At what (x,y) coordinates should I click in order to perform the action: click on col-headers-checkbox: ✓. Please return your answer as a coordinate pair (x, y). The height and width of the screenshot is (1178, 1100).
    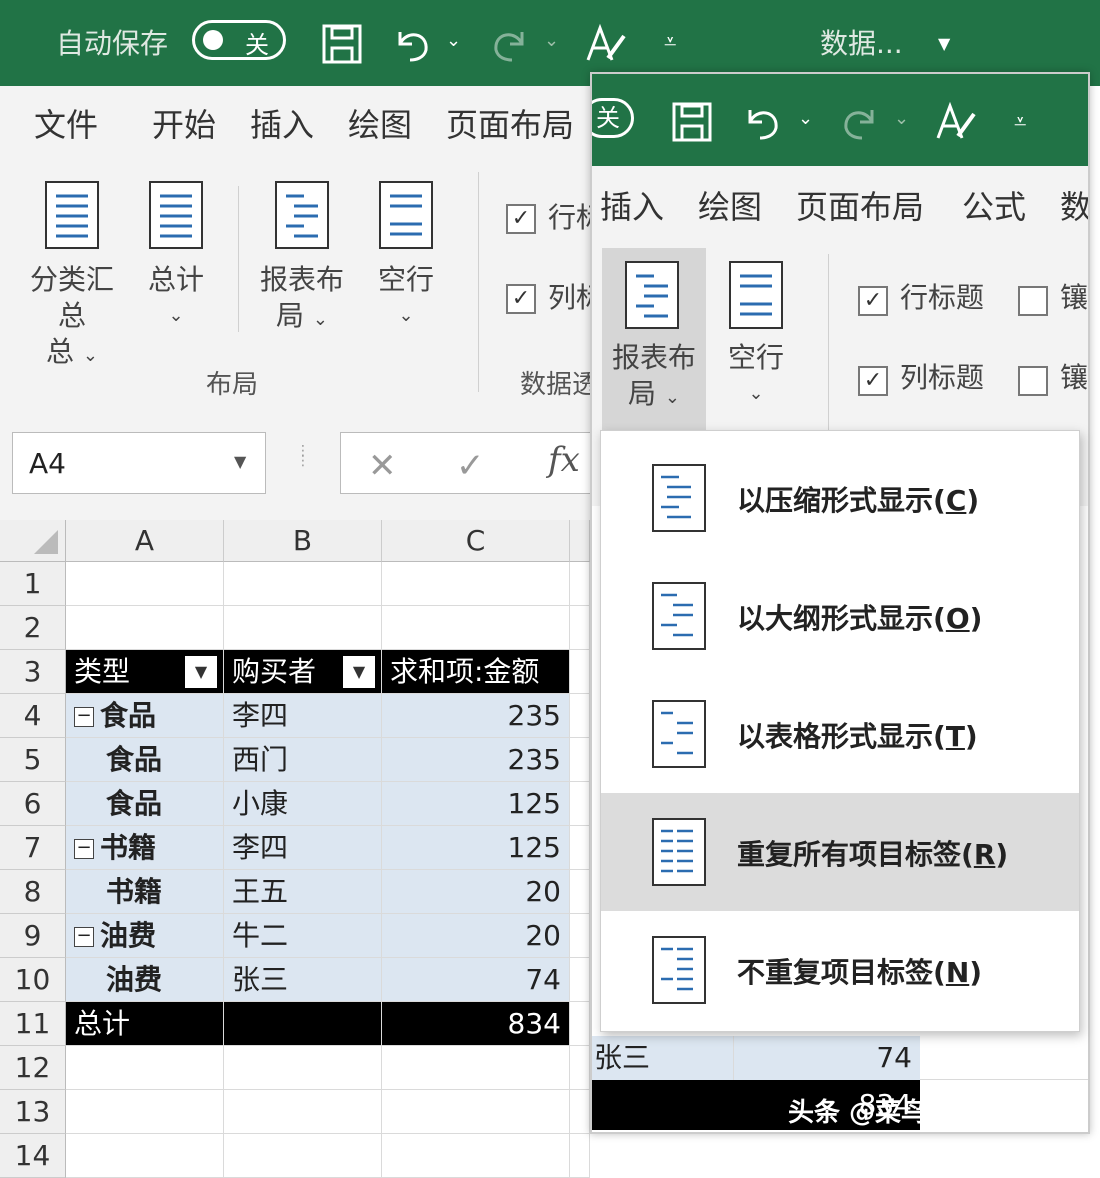
    Looking at the image, I should click on (521, 299).